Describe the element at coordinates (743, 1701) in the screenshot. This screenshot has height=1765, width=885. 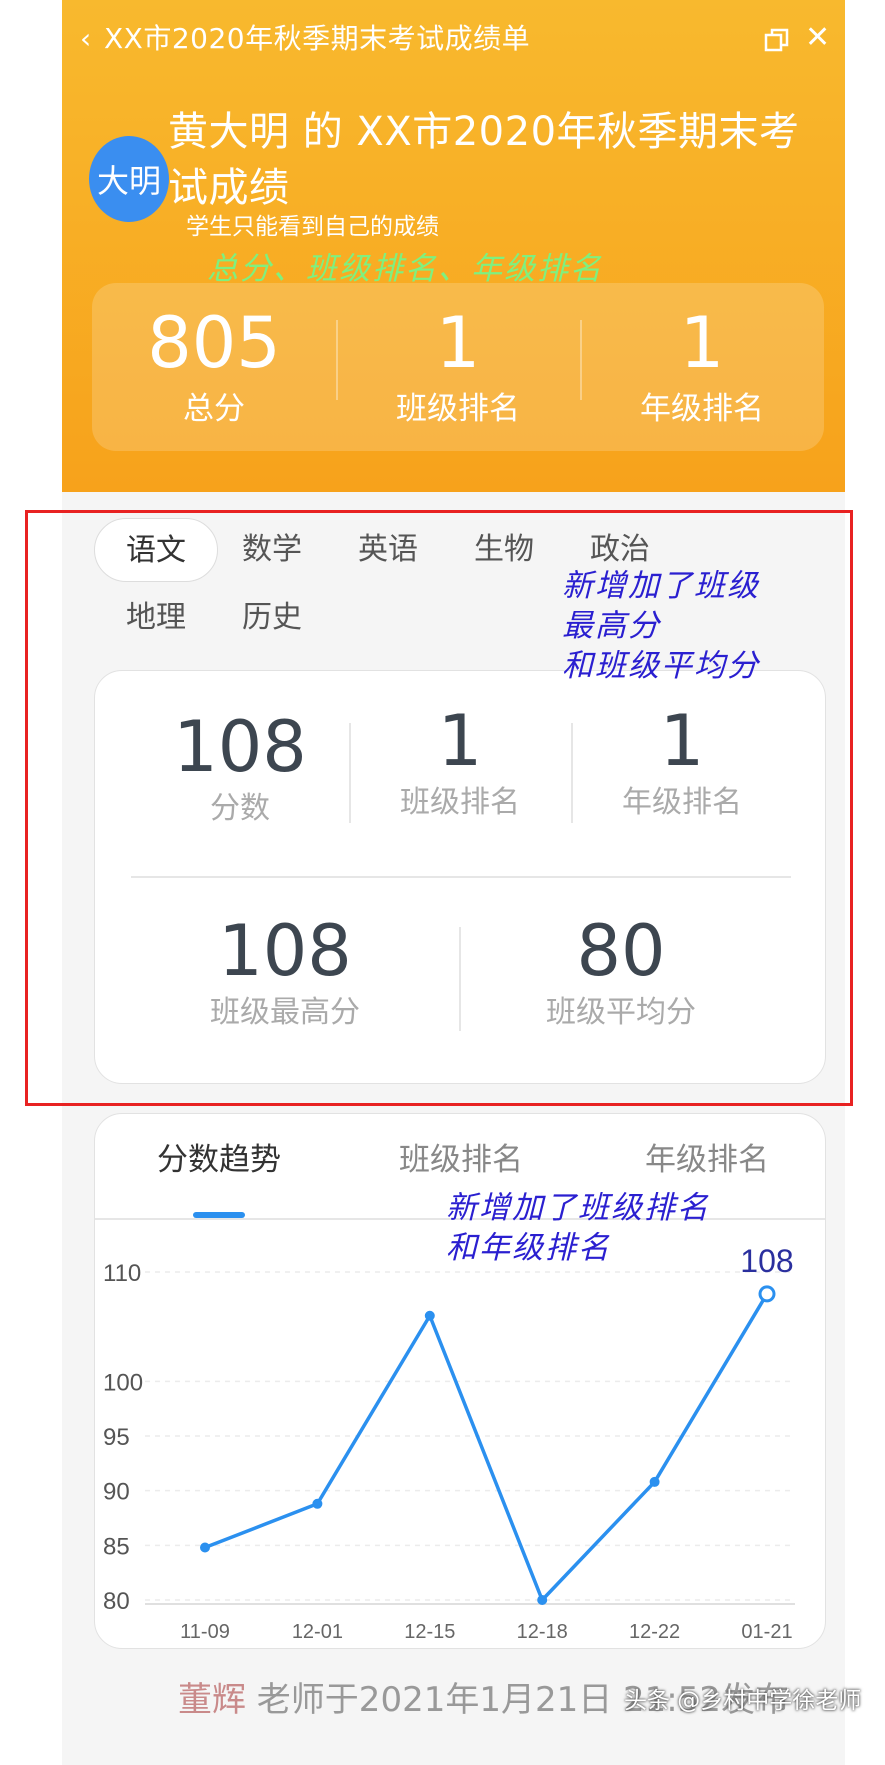
I see `watermark: 头条 @乡村中学徐老师` at that location.